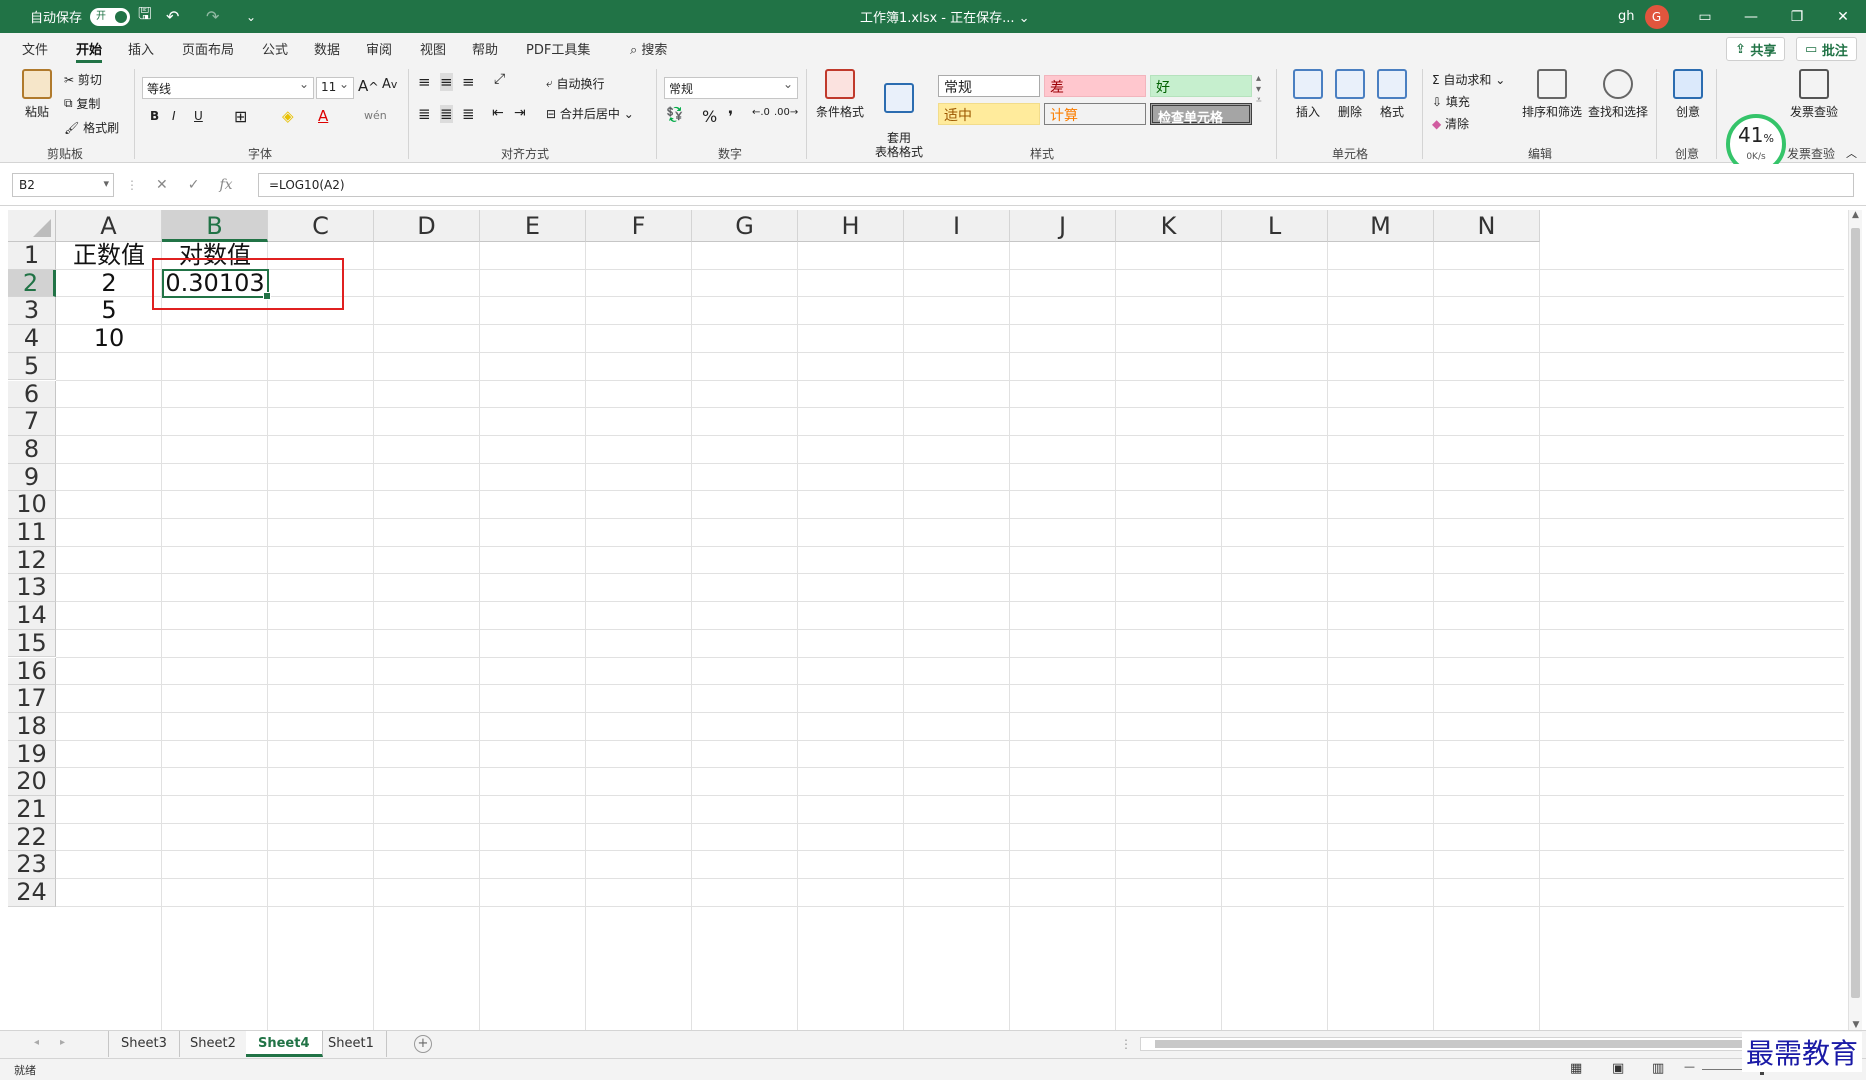 The width and height of the screenshot is (1866, 1080). What do you see at coordinates (174, 116) in the screenshot?
I see `italic-button: I` at bounding box center [174, 116].